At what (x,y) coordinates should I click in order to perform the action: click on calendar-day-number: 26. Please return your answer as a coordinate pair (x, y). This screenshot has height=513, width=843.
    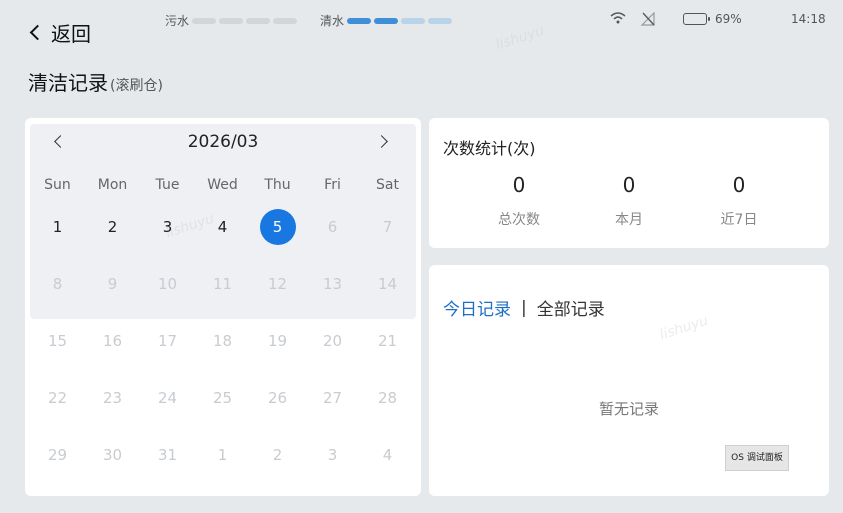
    Looking at the image, I should click on (277, 397).